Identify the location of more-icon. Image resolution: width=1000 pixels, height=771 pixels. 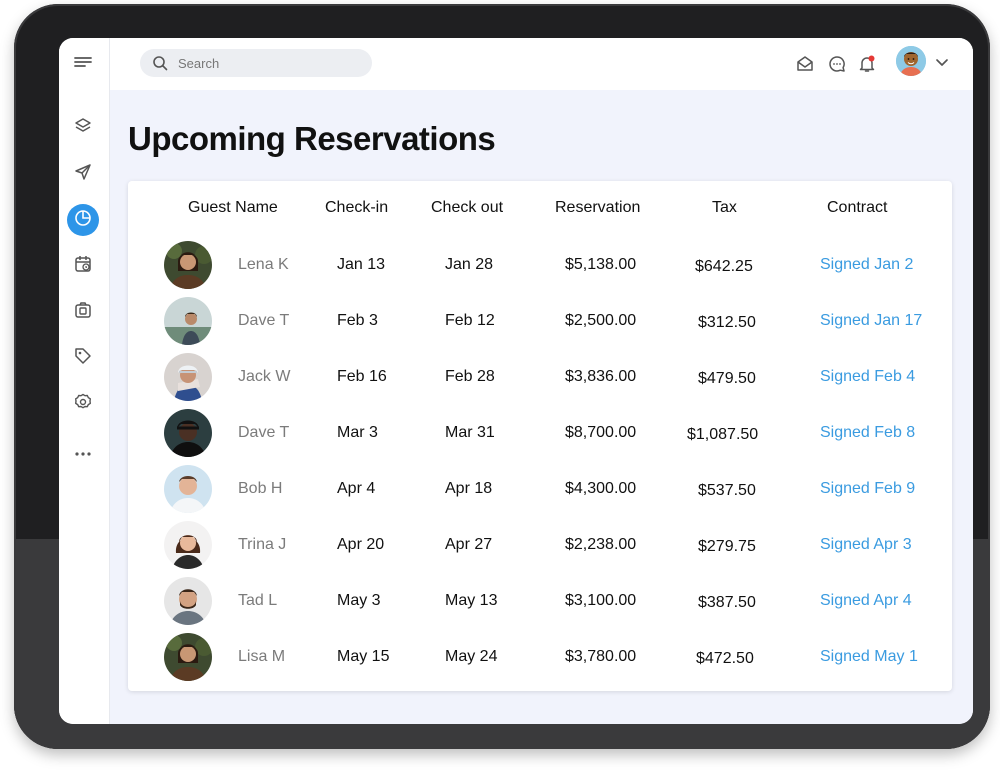
(83, 456).